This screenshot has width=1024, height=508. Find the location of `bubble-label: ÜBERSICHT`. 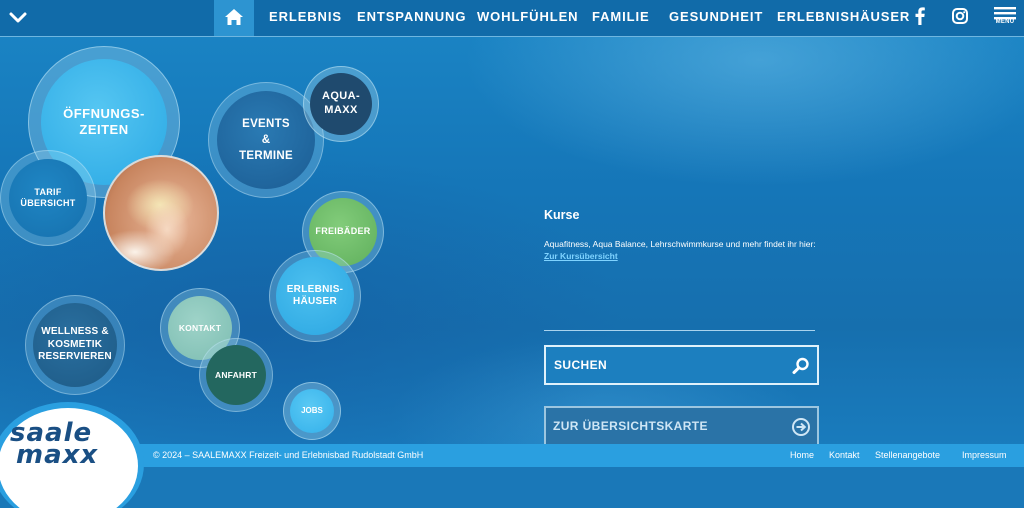

bubble-label: ÜBERSICHT is located at coordinates (48, 203).